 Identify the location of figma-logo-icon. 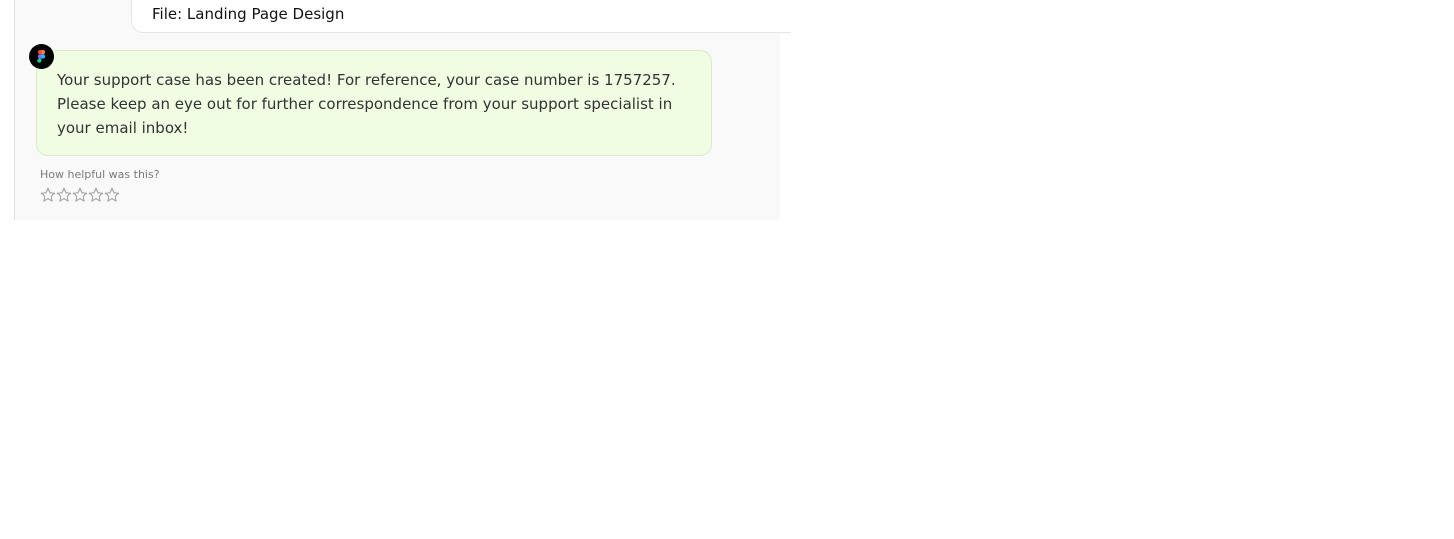
(41, 56).